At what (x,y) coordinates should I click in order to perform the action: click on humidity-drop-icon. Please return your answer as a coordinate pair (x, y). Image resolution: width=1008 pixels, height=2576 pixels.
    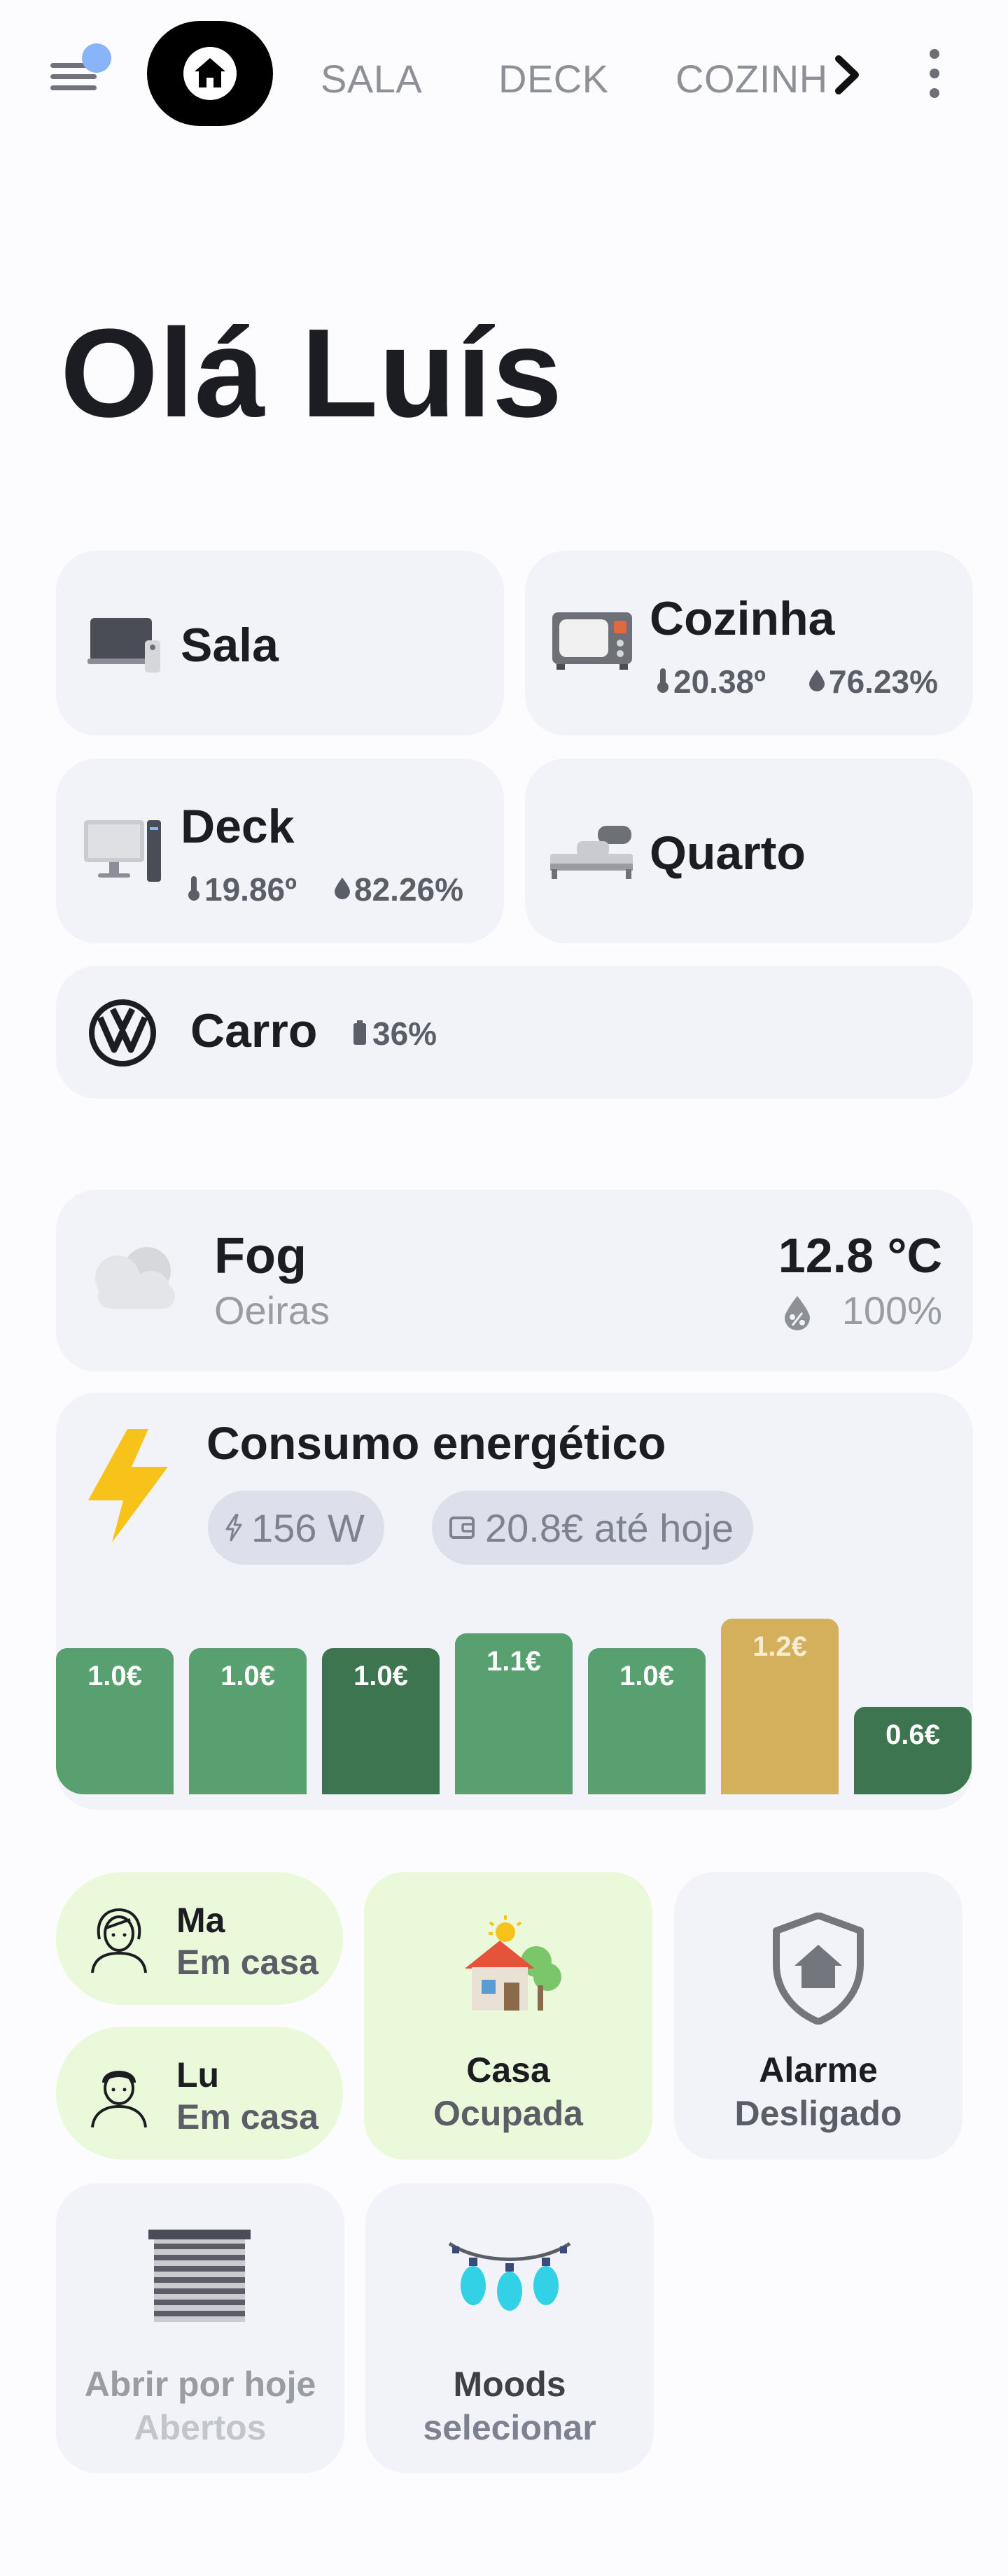
    Looking at the image, I should click on (797, 1313).